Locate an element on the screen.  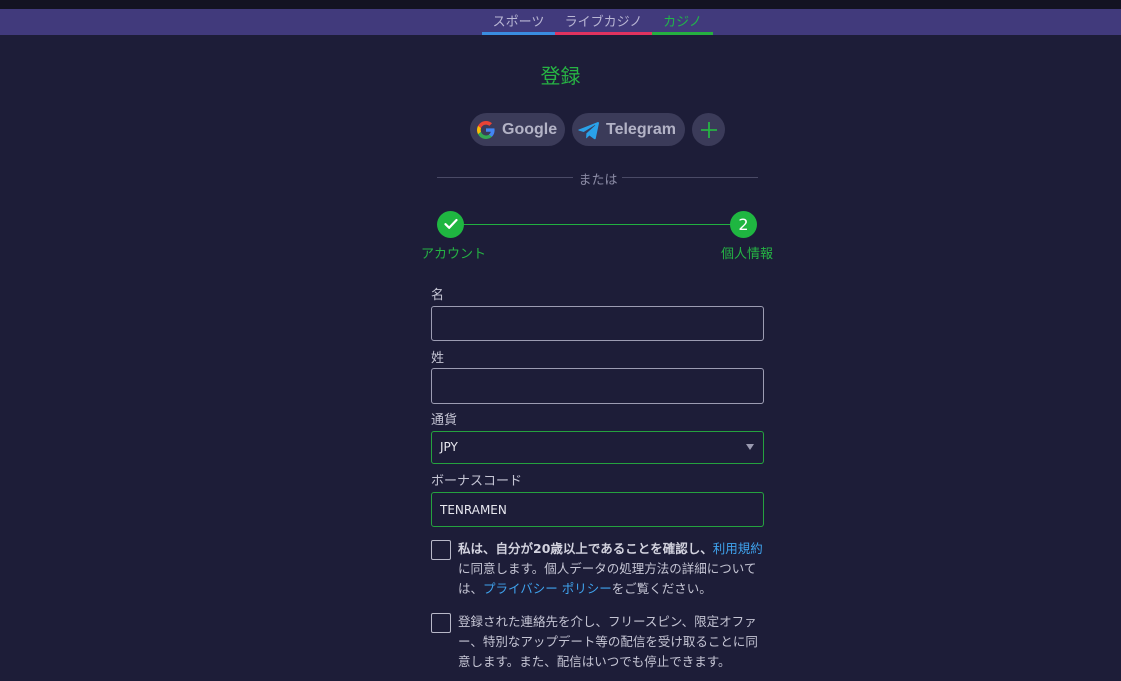
step-personal-info-indicator: 2 is located at coordinates (743, 224).